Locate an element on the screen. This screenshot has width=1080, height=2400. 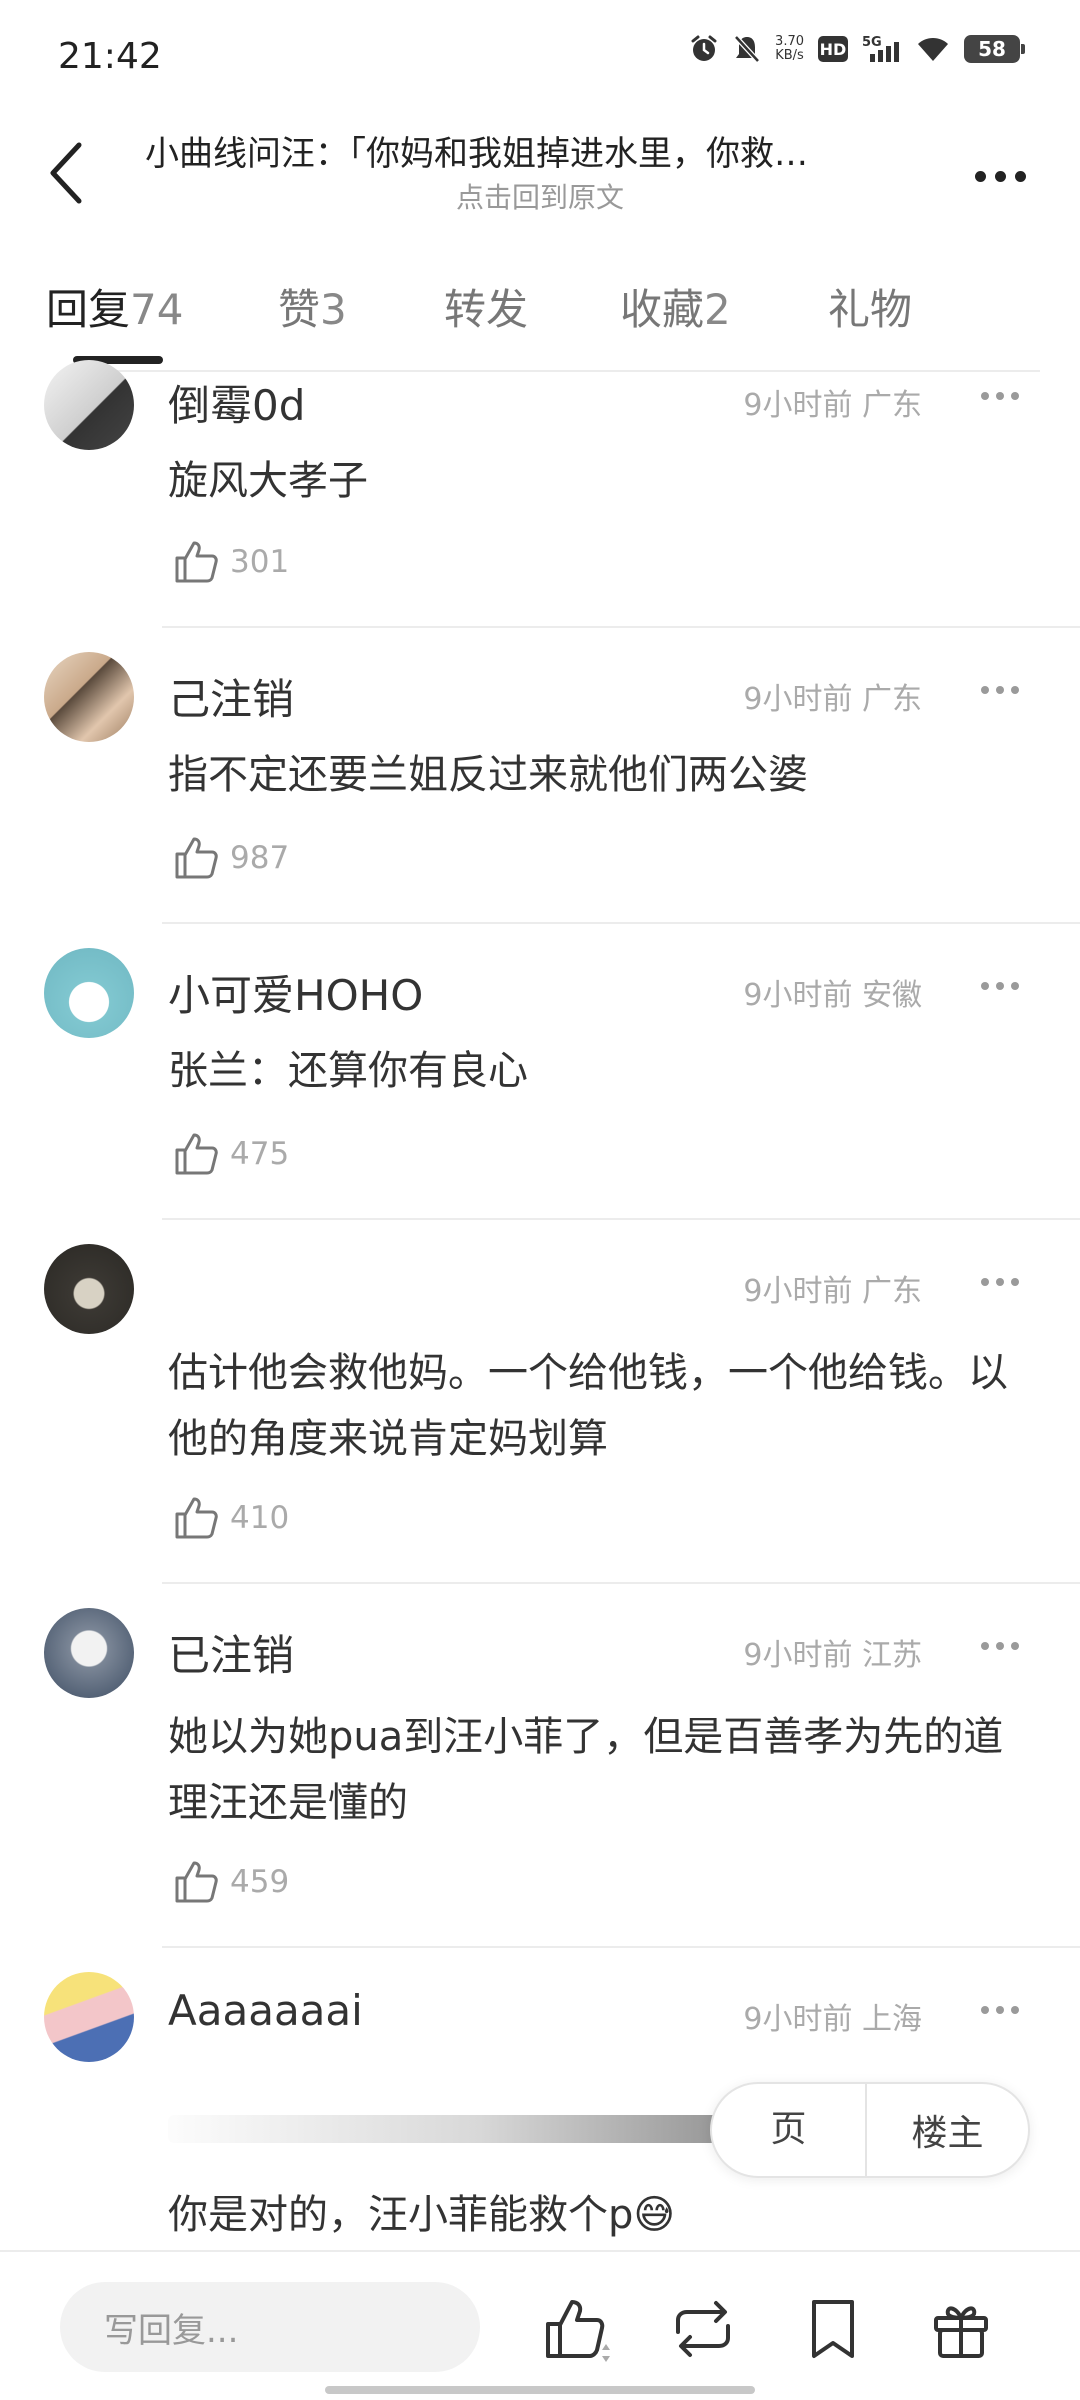
home-indicator is located at coordinates (540, 2390).